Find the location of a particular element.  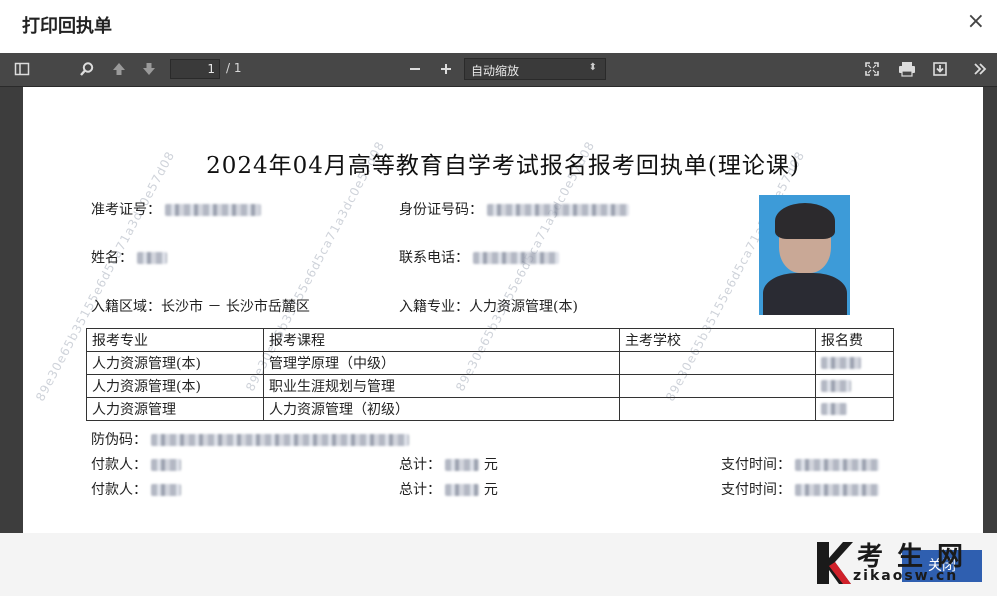

major-value: 人力资源管理(本) is located at coordinates (523, 307).